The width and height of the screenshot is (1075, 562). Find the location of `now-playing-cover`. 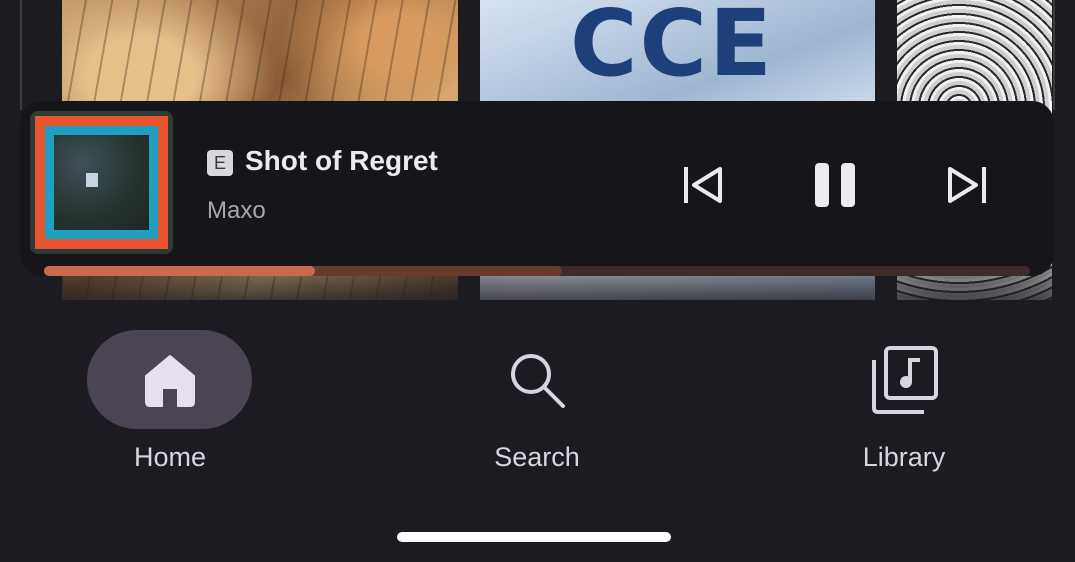

now-playing-cover is located at coordinates (101, 182).